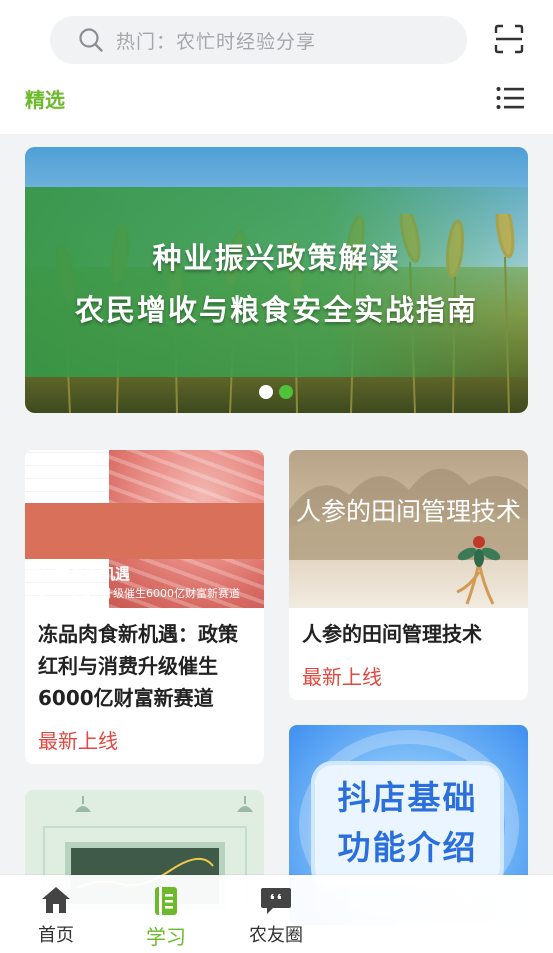  What do you see at coordinates (478, 570) in the screenshot?
I see `ginseng-illustration` at bounding box center [478, 570].